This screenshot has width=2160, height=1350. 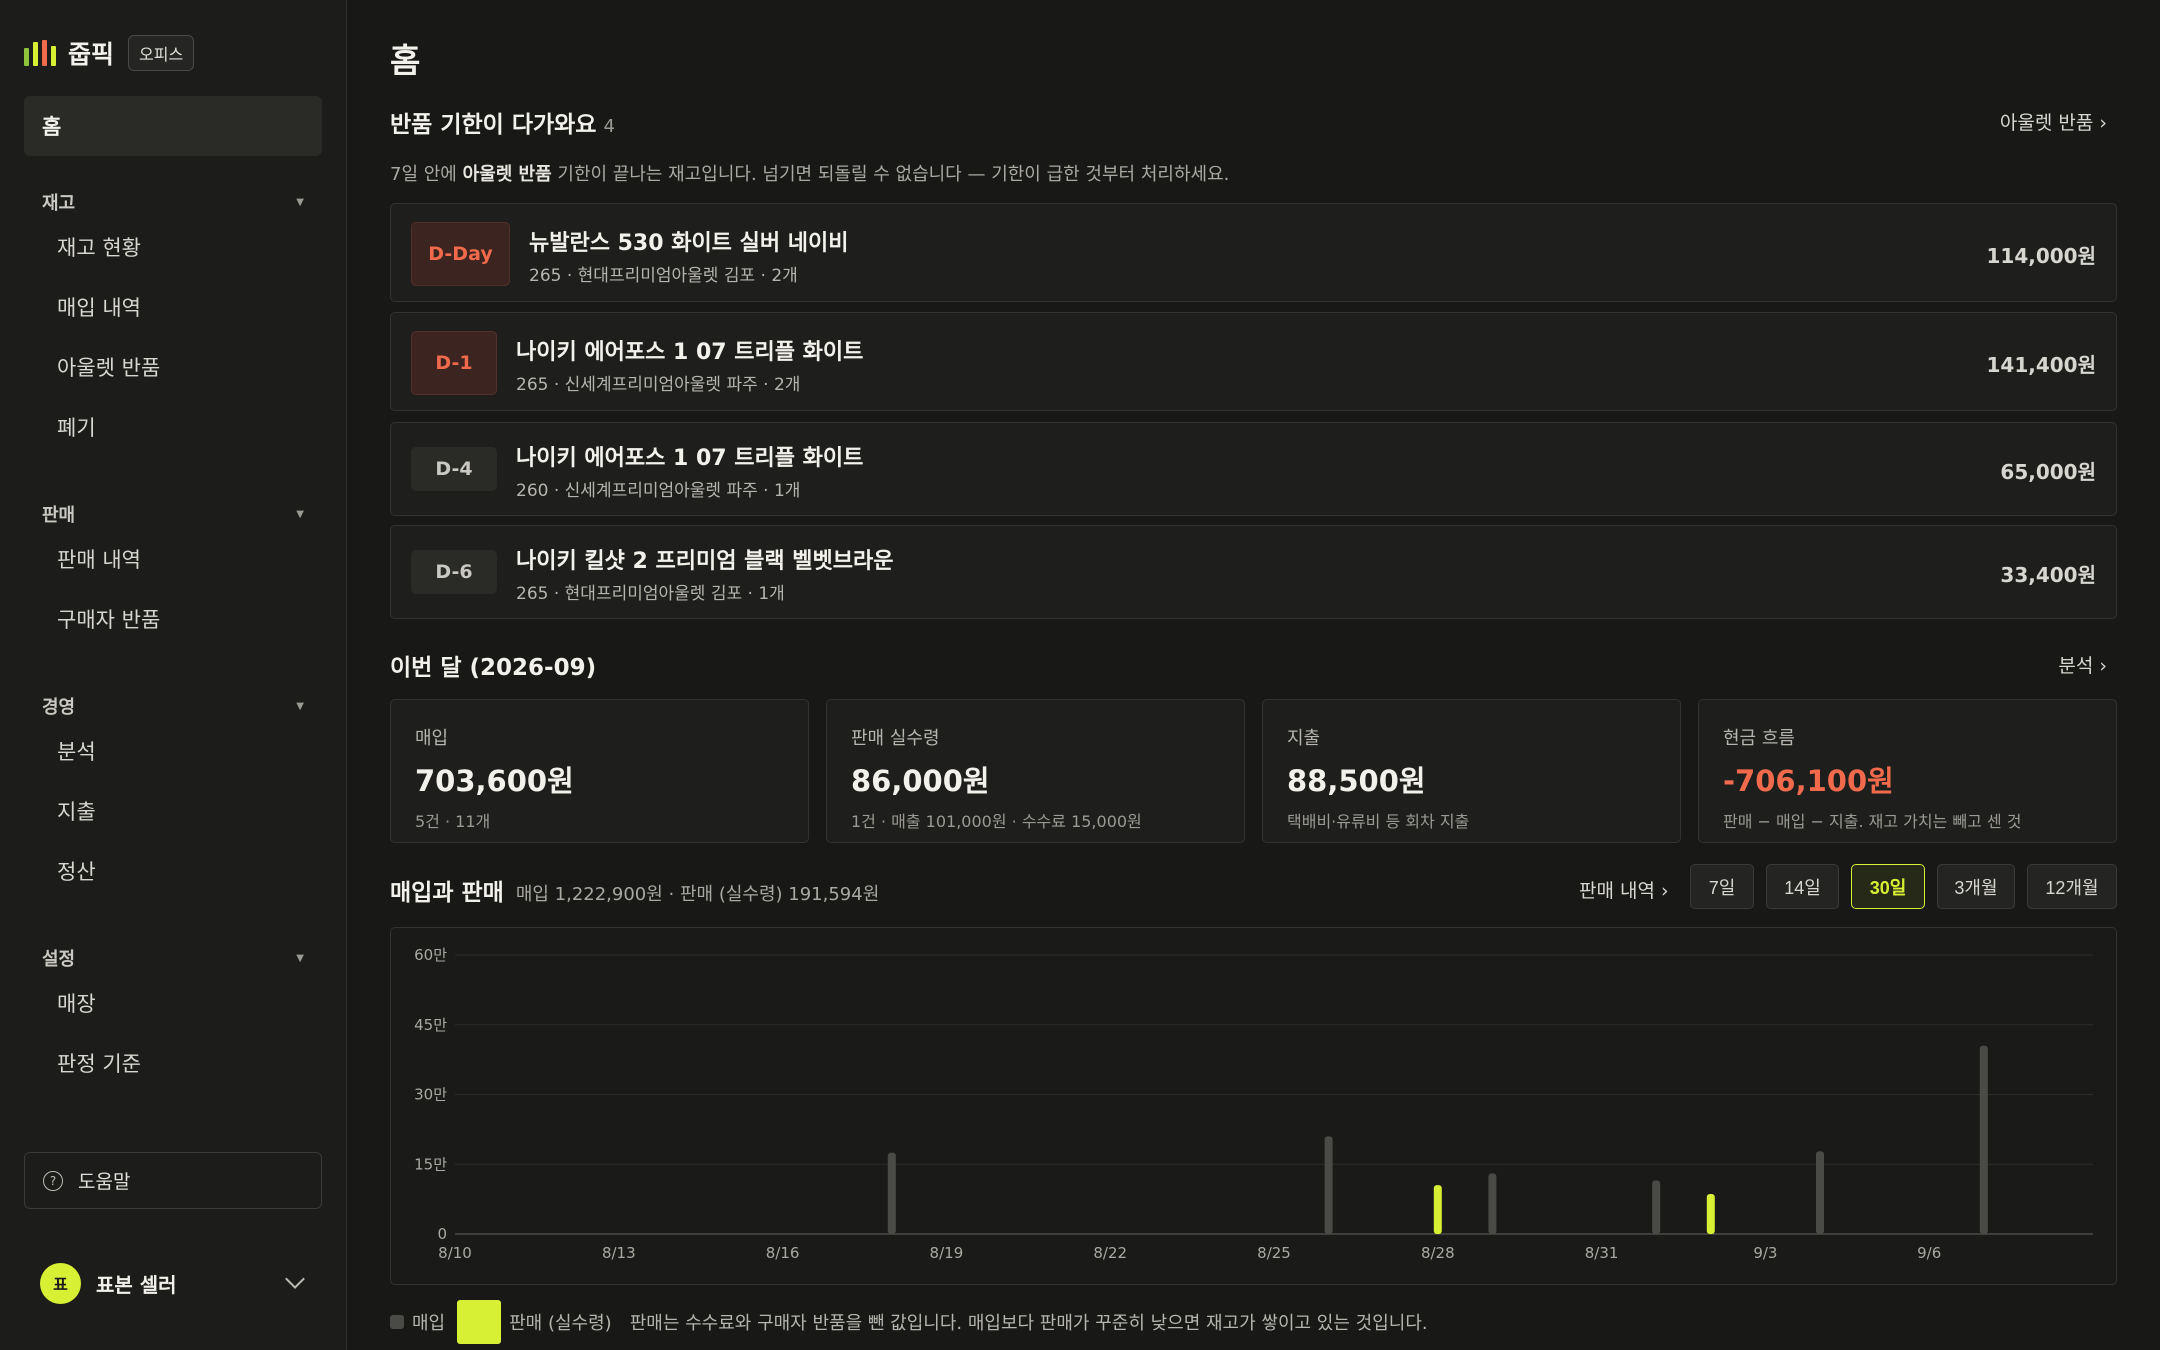 What do you see at coordinates (658, 491) in the screenshot?
I see `return-item-meta: 260 · 신세계프리미엄아울렛 파주 · 1개` at bounding box center [658, 491].